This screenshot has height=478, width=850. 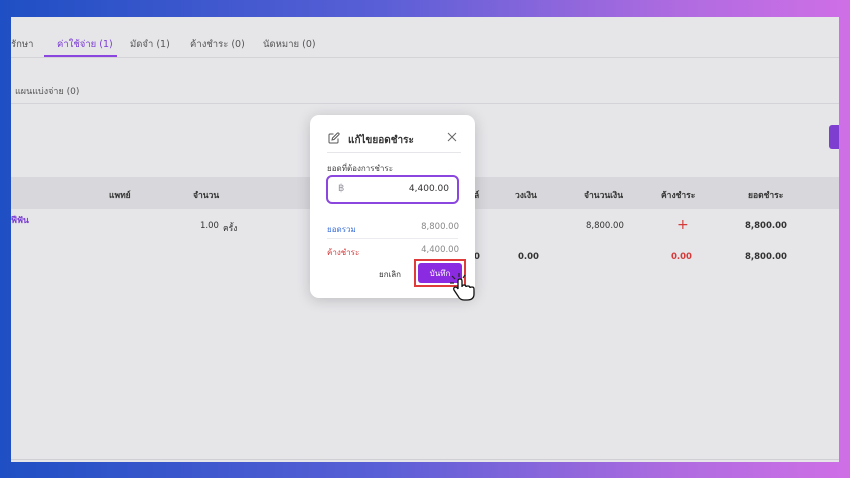 What do you see at coordinates (440, 250) in the screenshot?
I see `outstanding-value: 4,400.00` at bounding box center [440, 250].